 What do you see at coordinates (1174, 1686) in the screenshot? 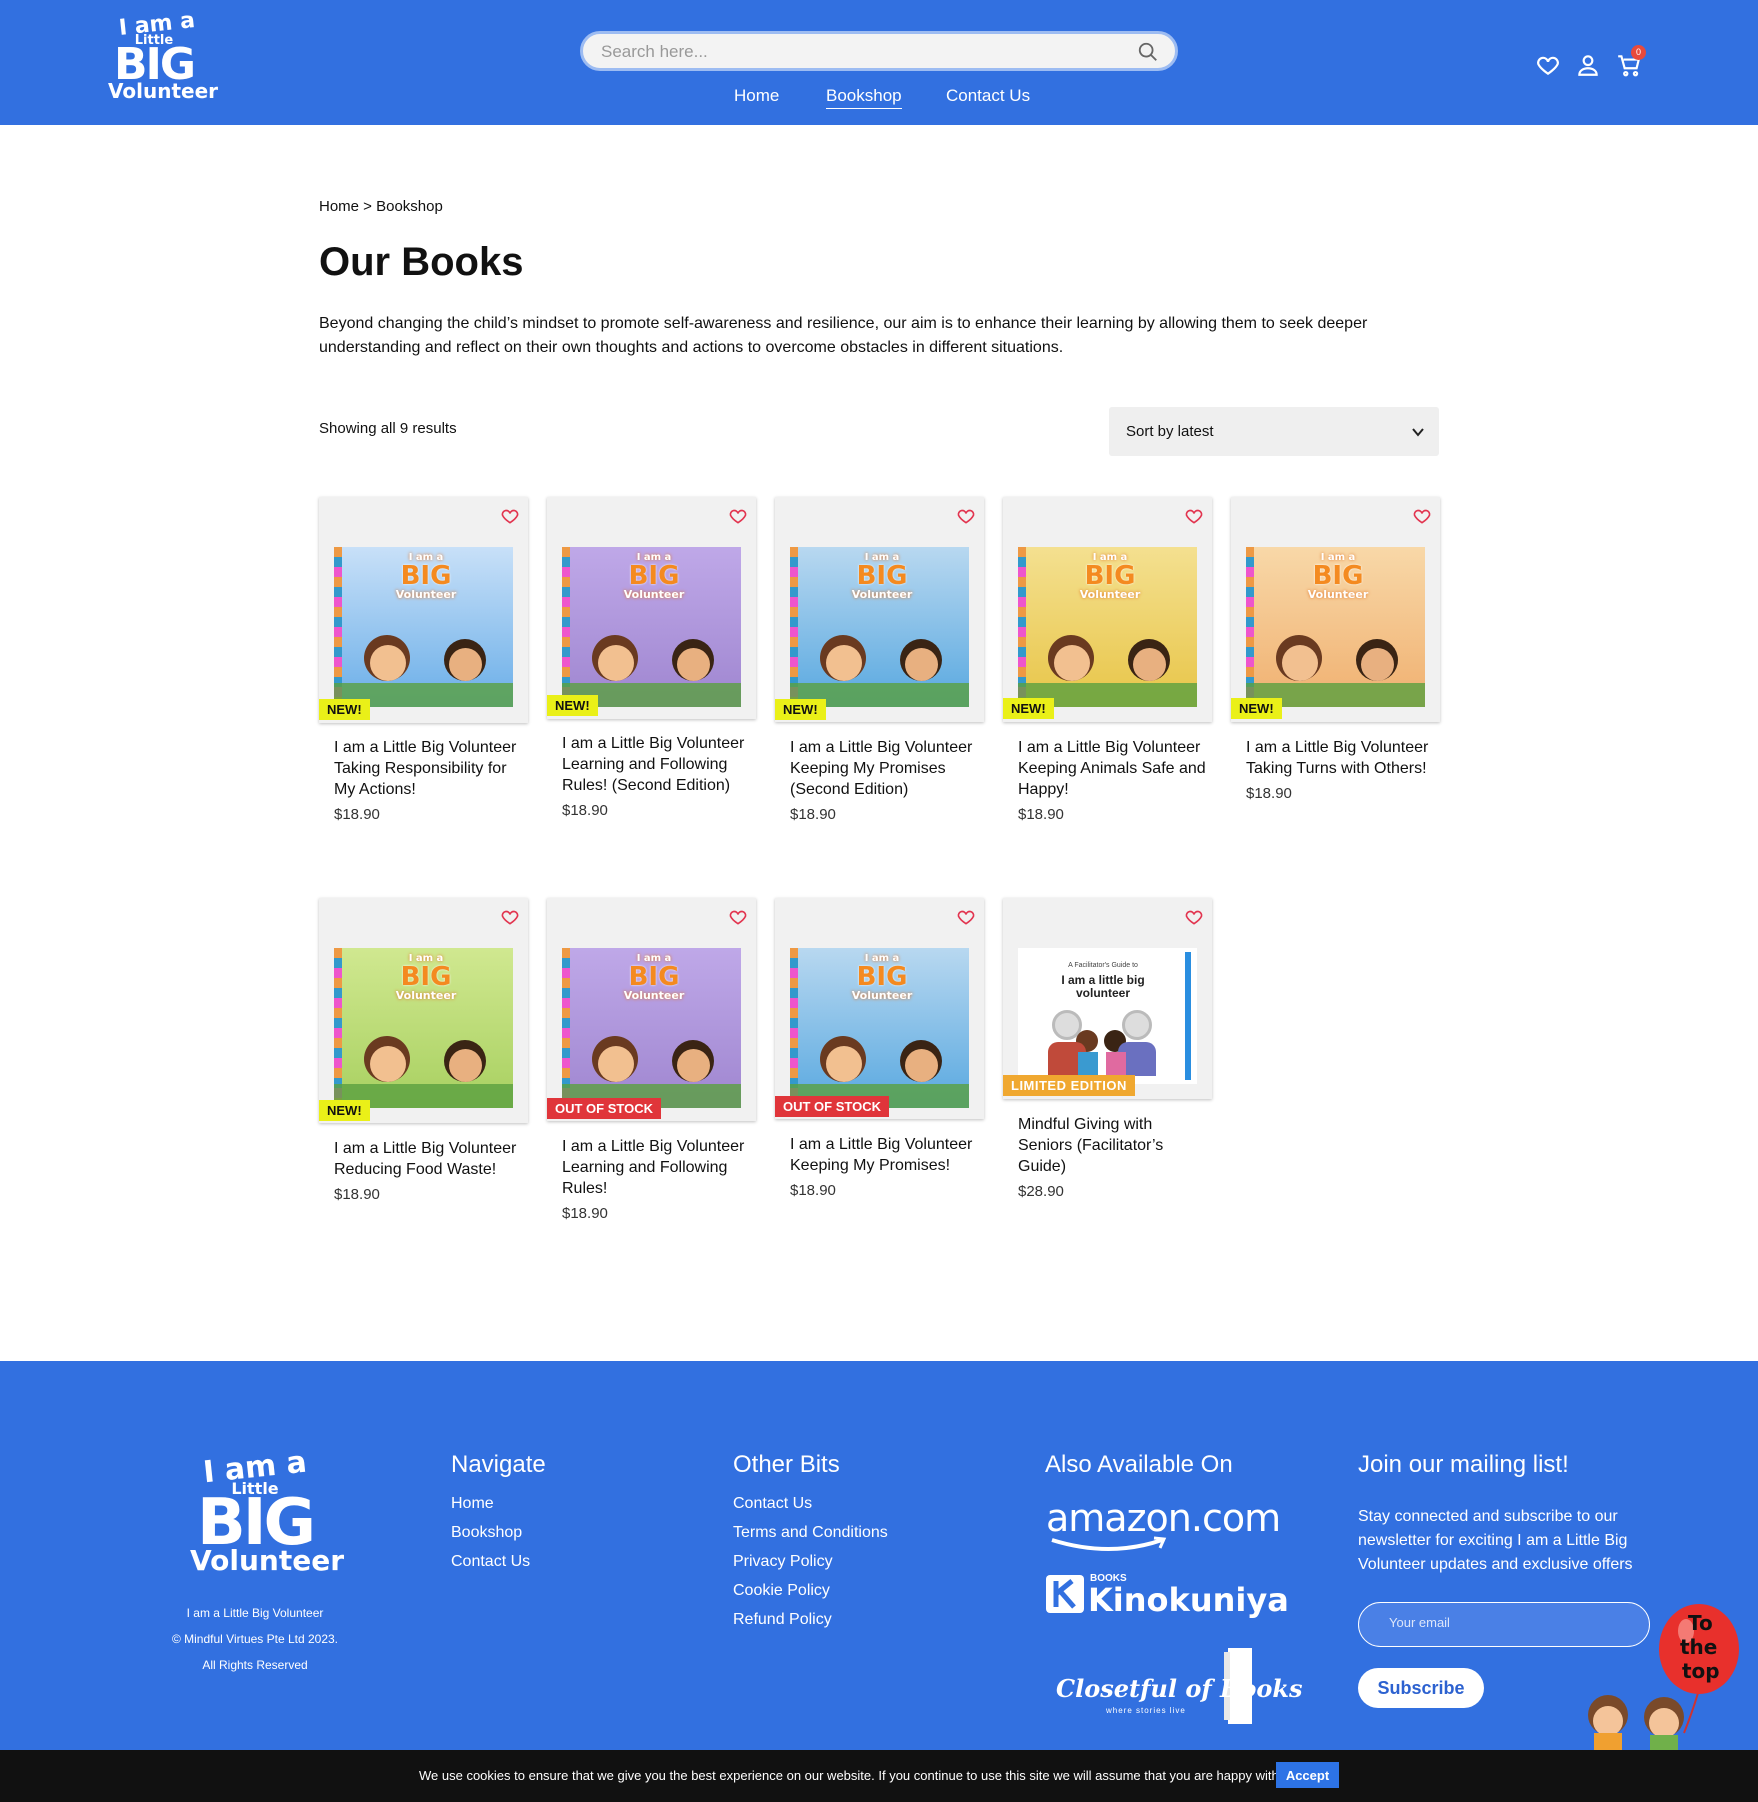
I see `closetful-of-books-logo: Closetful of Books where stories live` at bounding box center [1174, 1686].